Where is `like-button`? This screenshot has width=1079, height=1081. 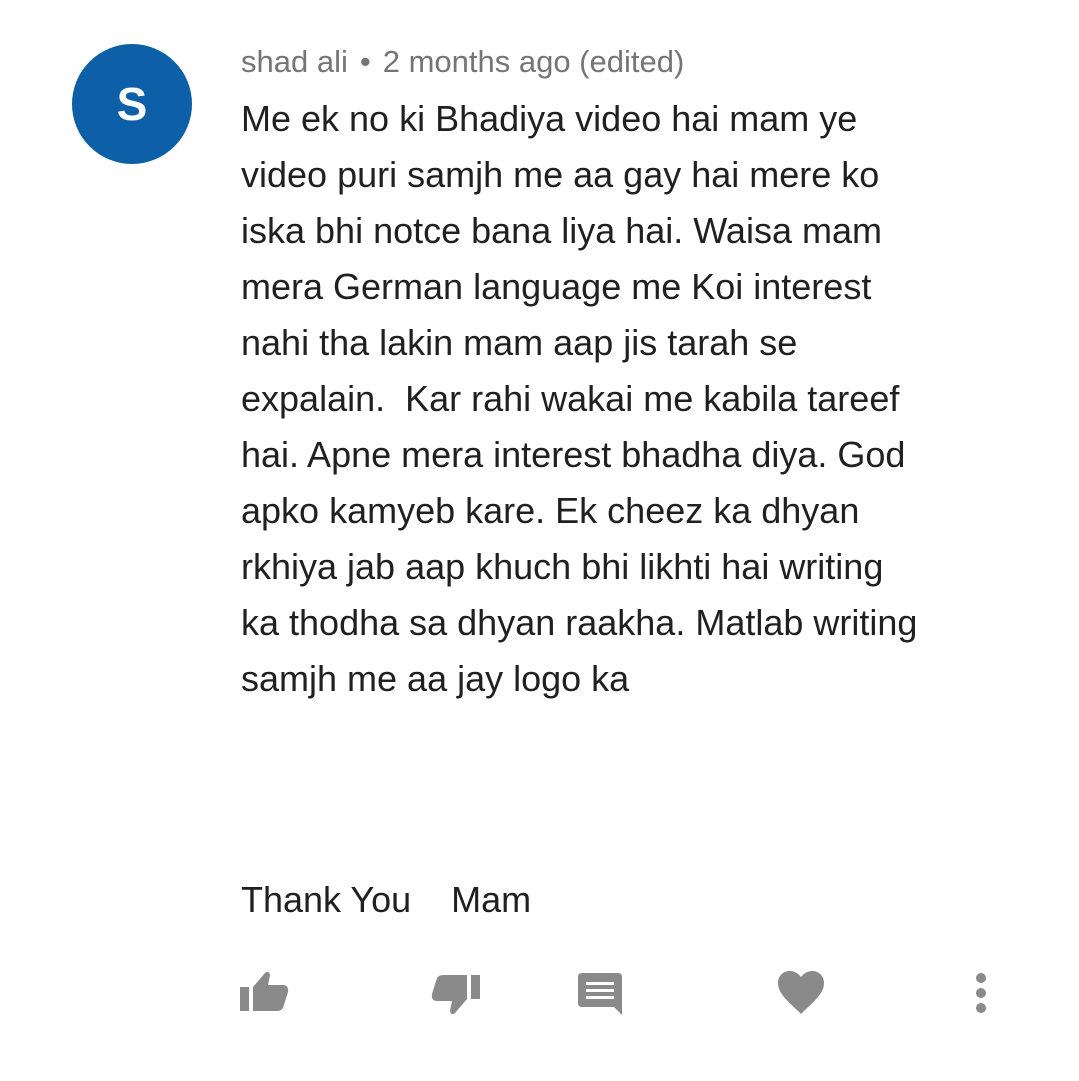
like-button is located at coordinates (264, 993).